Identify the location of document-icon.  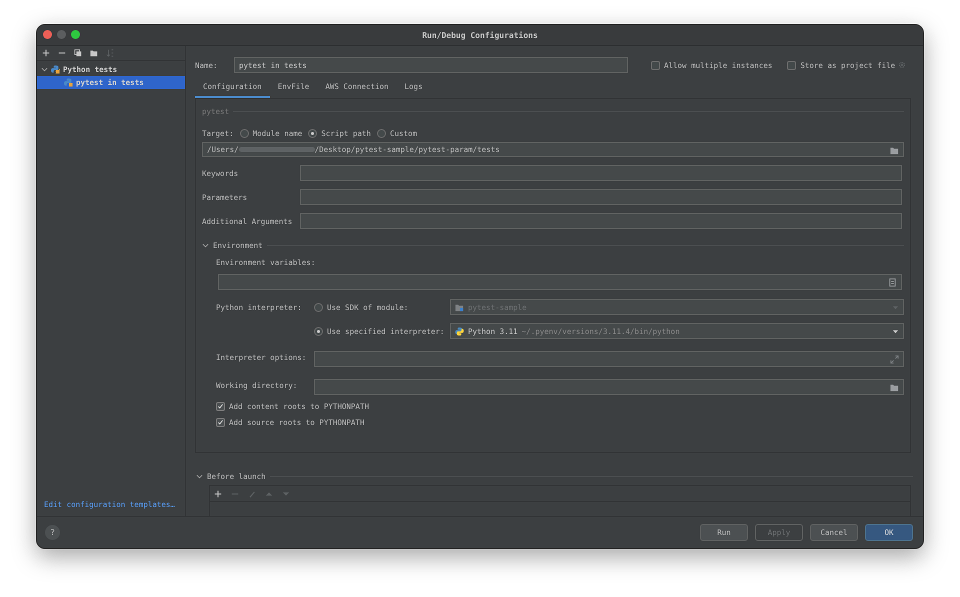
(892, 282).